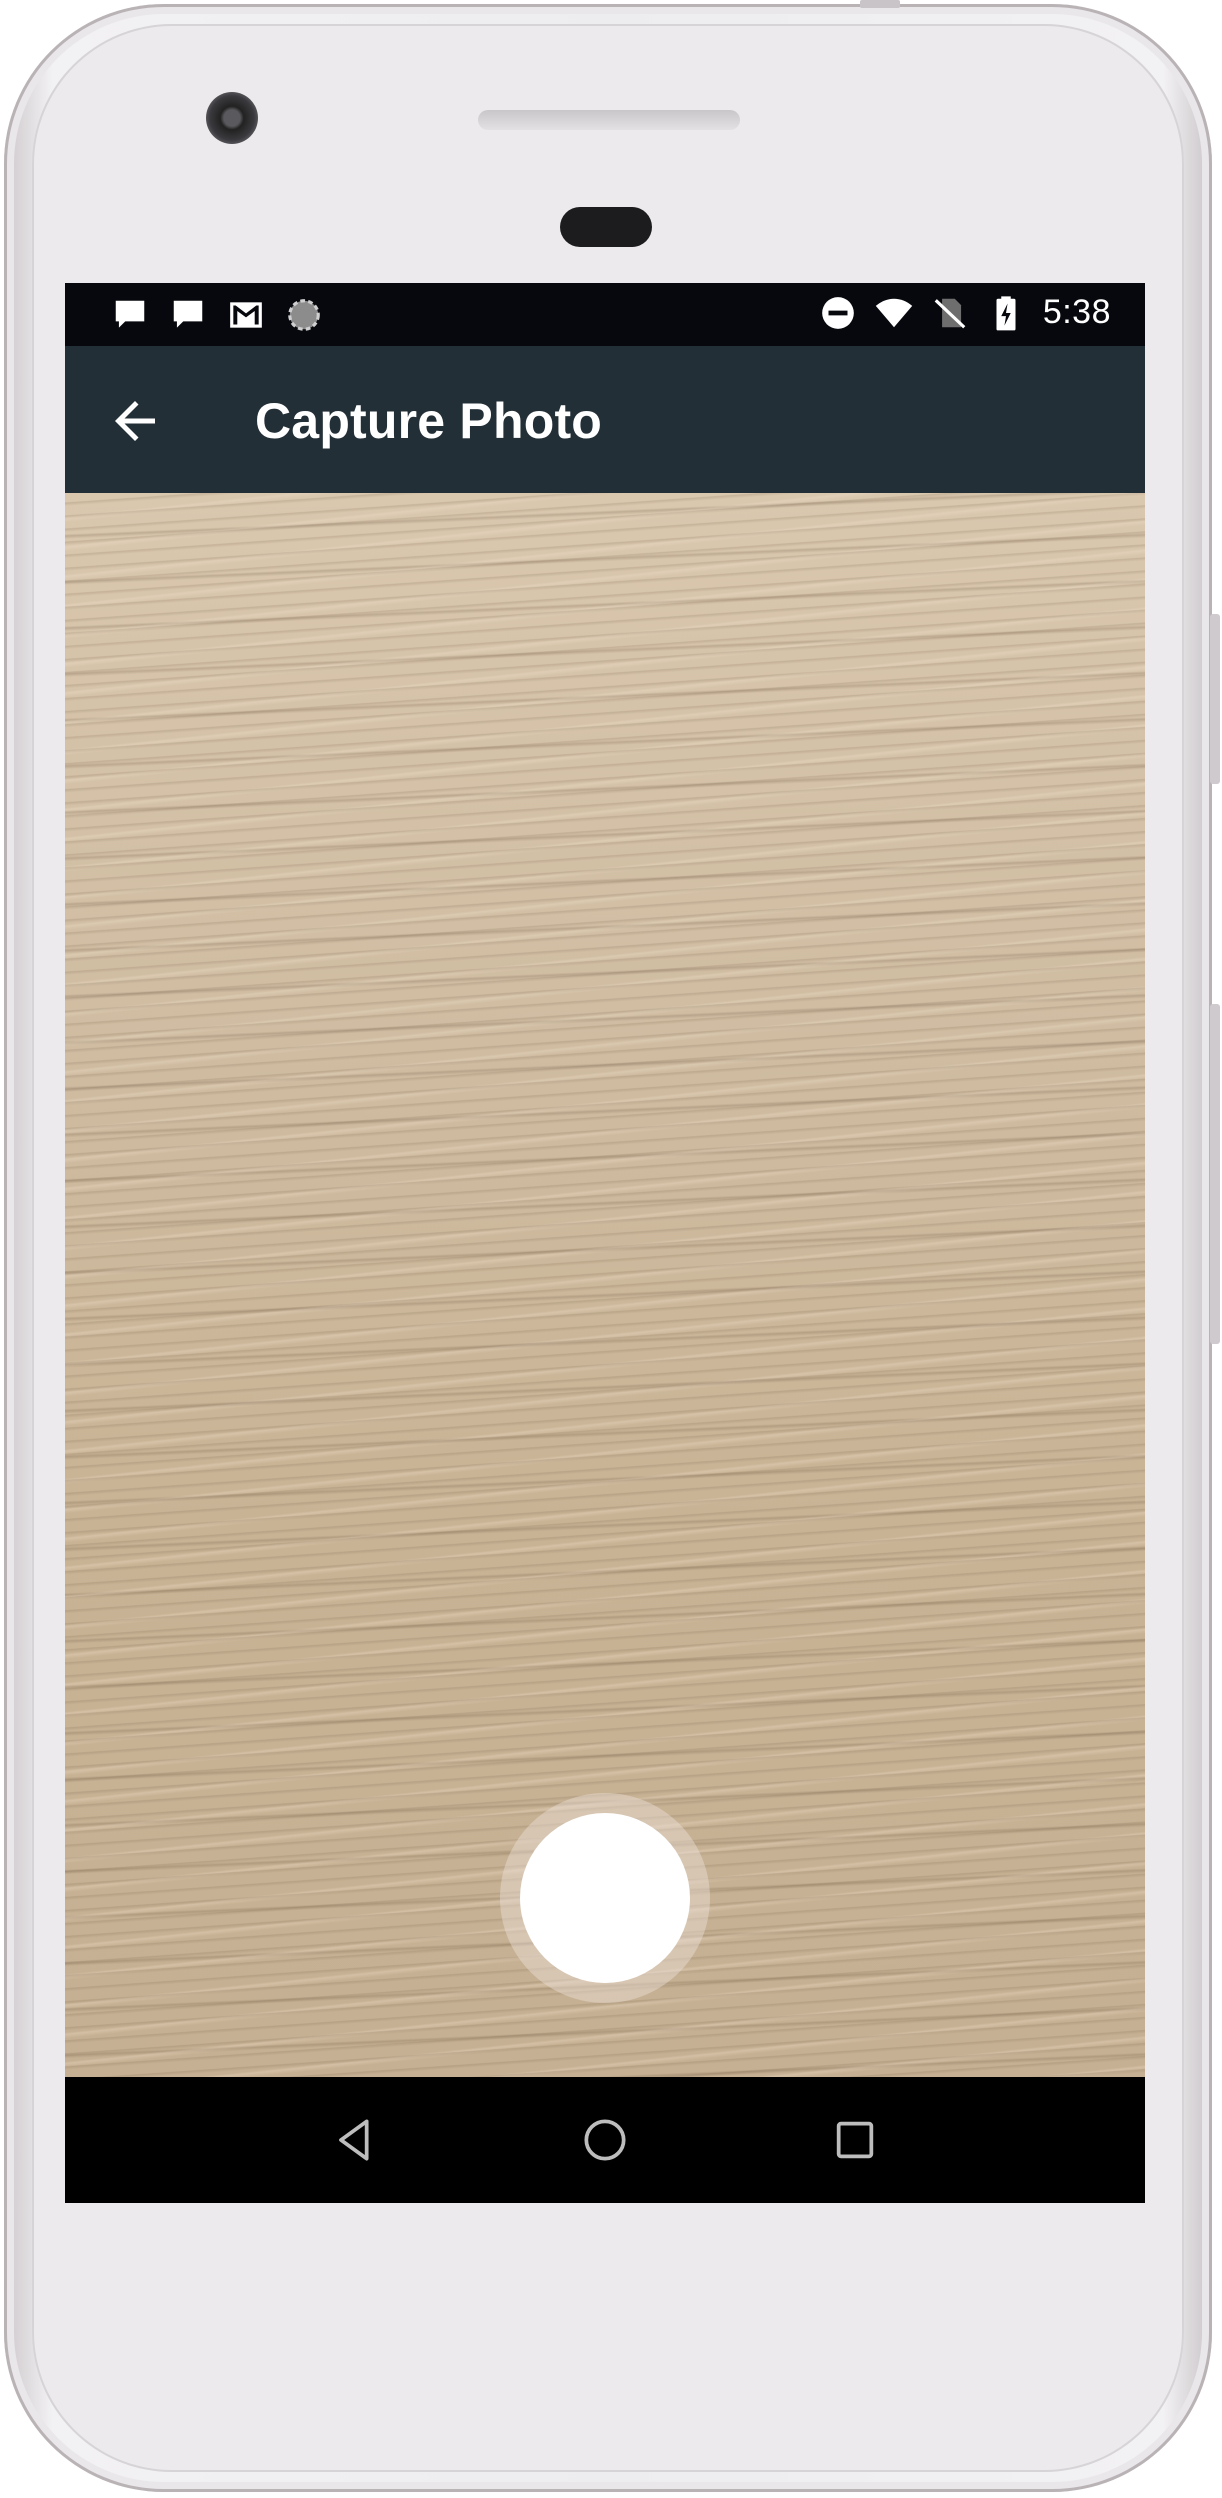 This screenshot has height=2498, width=1222. Describe the element at coordinates (1006, 312) in the screenshot. I see `battery-charging-icon` at that location.